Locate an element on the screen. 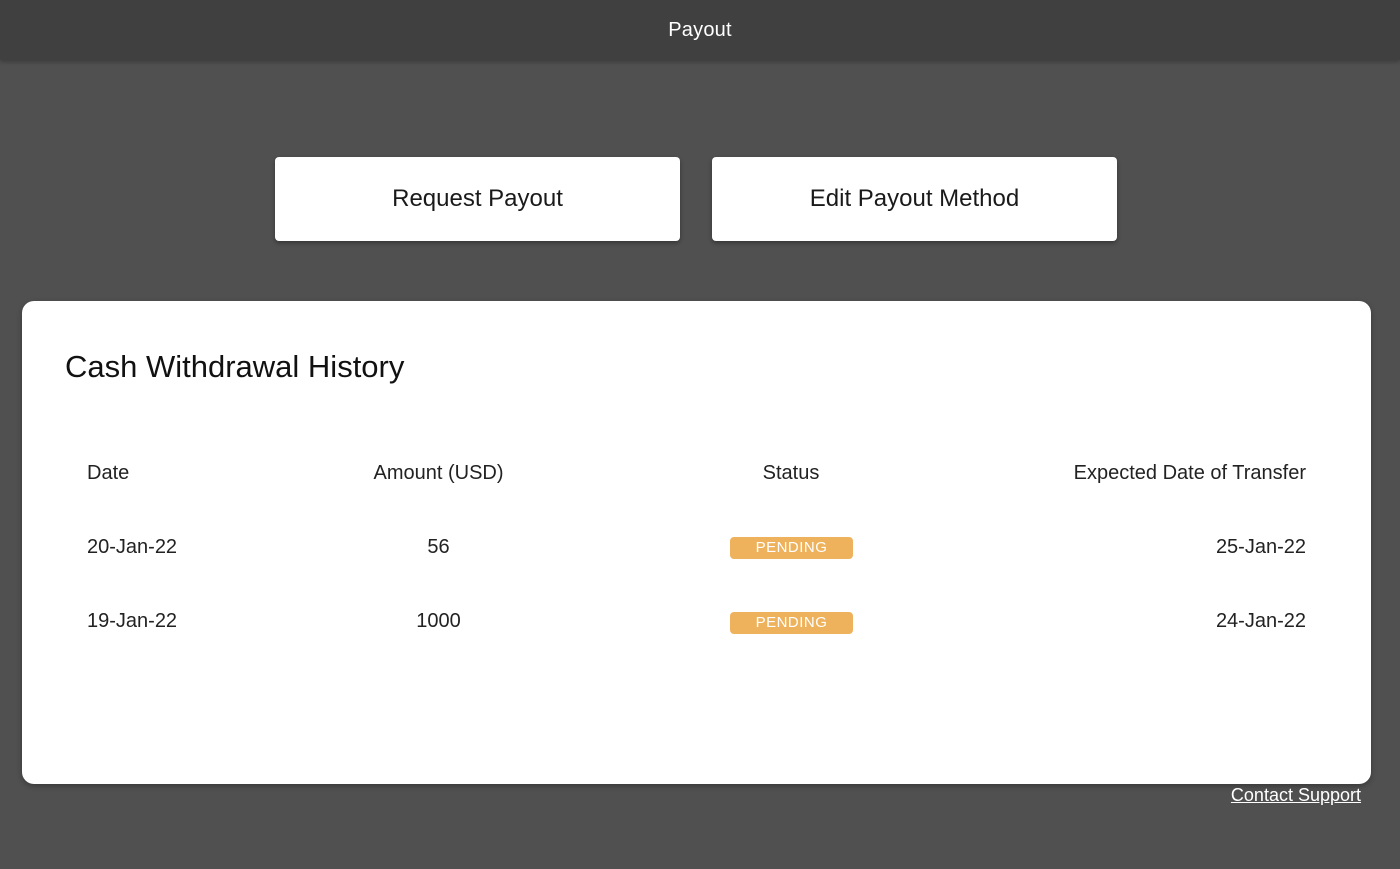  top-bar: Payout is located at coordinates (700, 30).